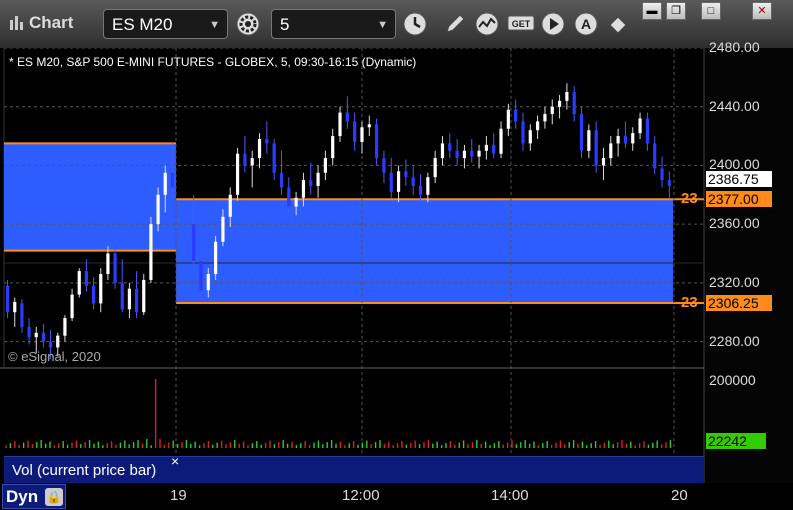 Image resolution: width=793 pixels, height=510 pixels. I want to click on symbol-selector: ES M20 ▼, so click(165, 24).